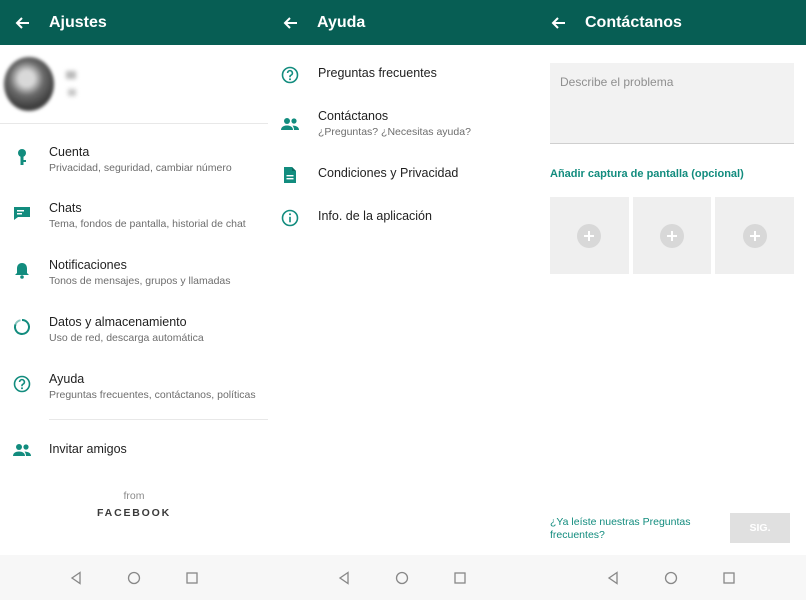 The height and width of the screenshot is (600, 806). What do you see at coordinates (29, 84) in the screenshot?
I see `avatar` at bounding box center [29, 84].